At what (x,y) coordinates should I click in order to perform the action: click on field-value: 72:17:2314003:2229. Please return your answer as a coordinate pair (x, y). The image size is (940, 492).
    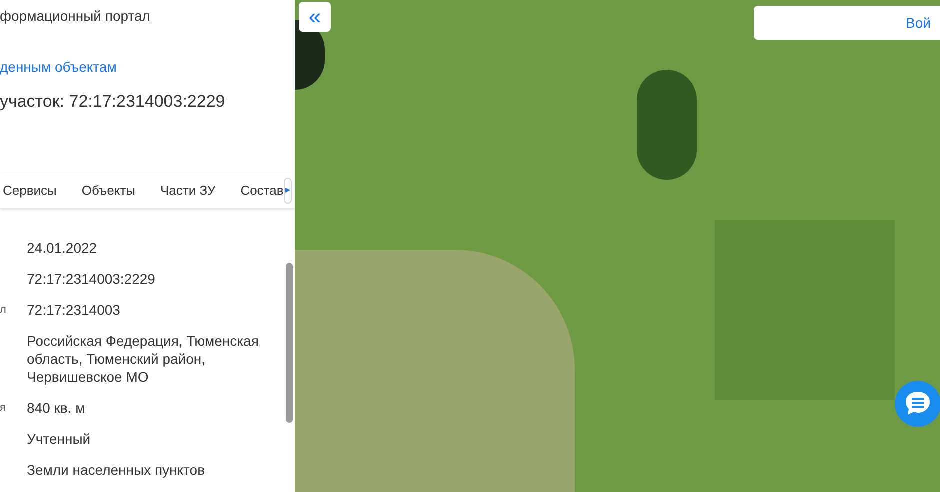
    Looking at the image, I should click on (91, 279).